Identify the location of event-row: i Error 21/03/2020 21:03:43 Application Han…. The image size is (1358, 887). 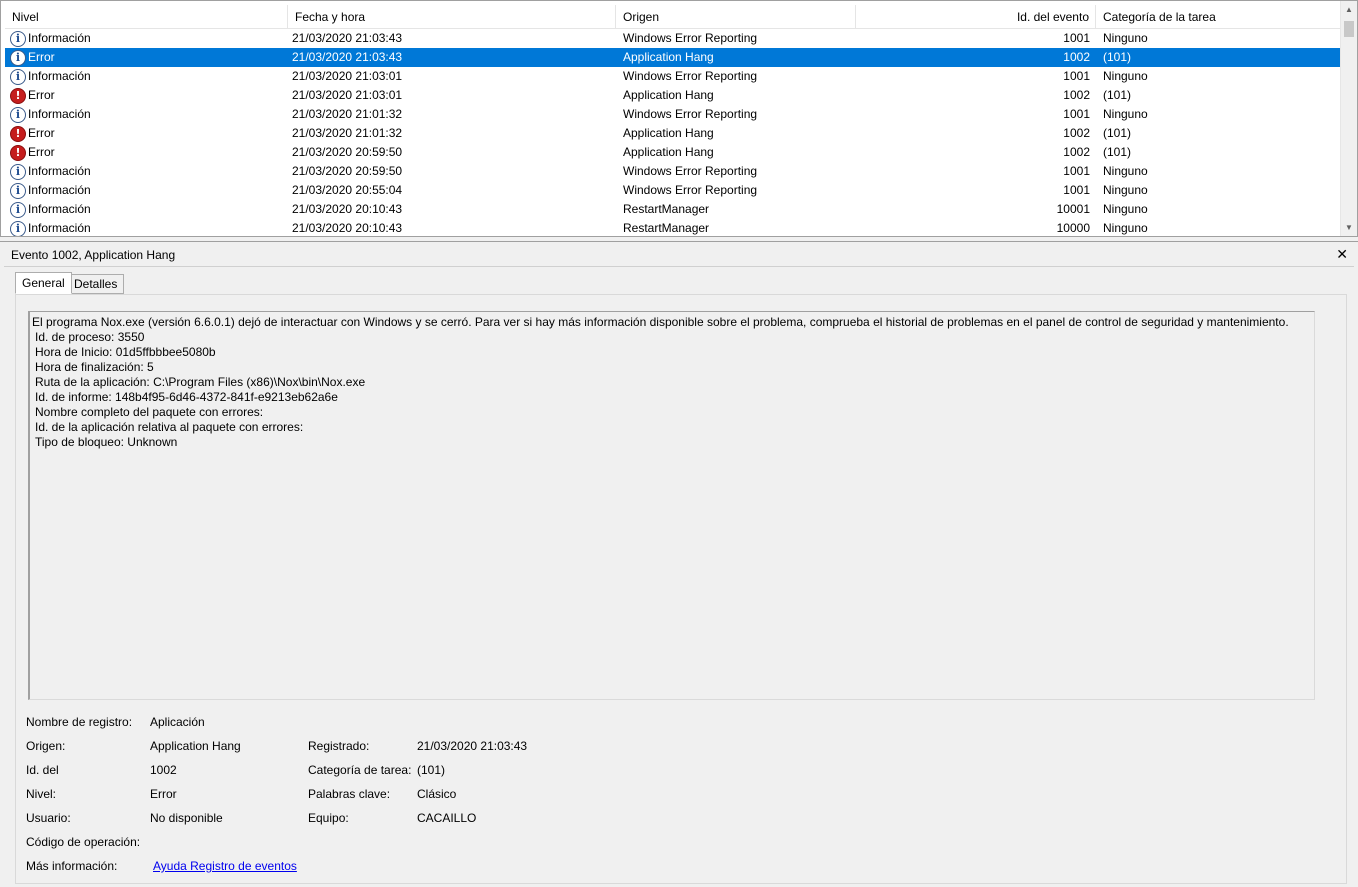
(673, 57).